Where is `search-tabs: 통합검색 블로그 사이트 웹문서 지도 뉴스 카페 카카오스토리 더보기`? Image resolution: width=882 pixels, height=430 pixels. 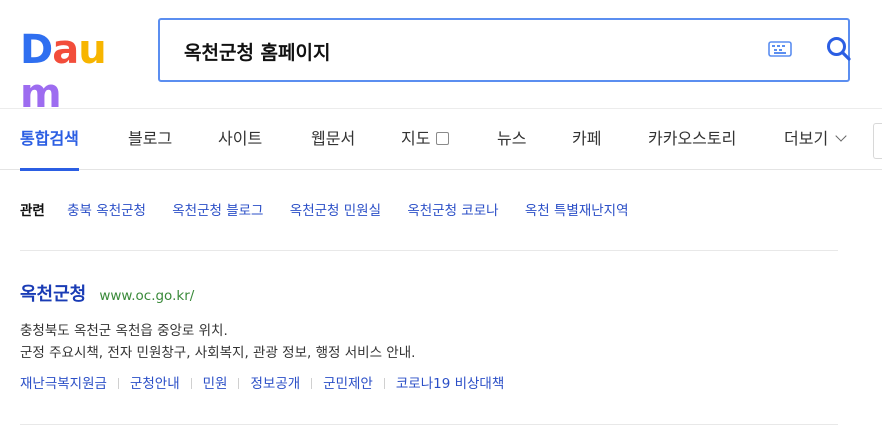
search-tabs: 통합검색 블로그 사이트 웹문서 지도 뉴스 카페 카카오스토리 더보기 is located at coordinates (441, 139).